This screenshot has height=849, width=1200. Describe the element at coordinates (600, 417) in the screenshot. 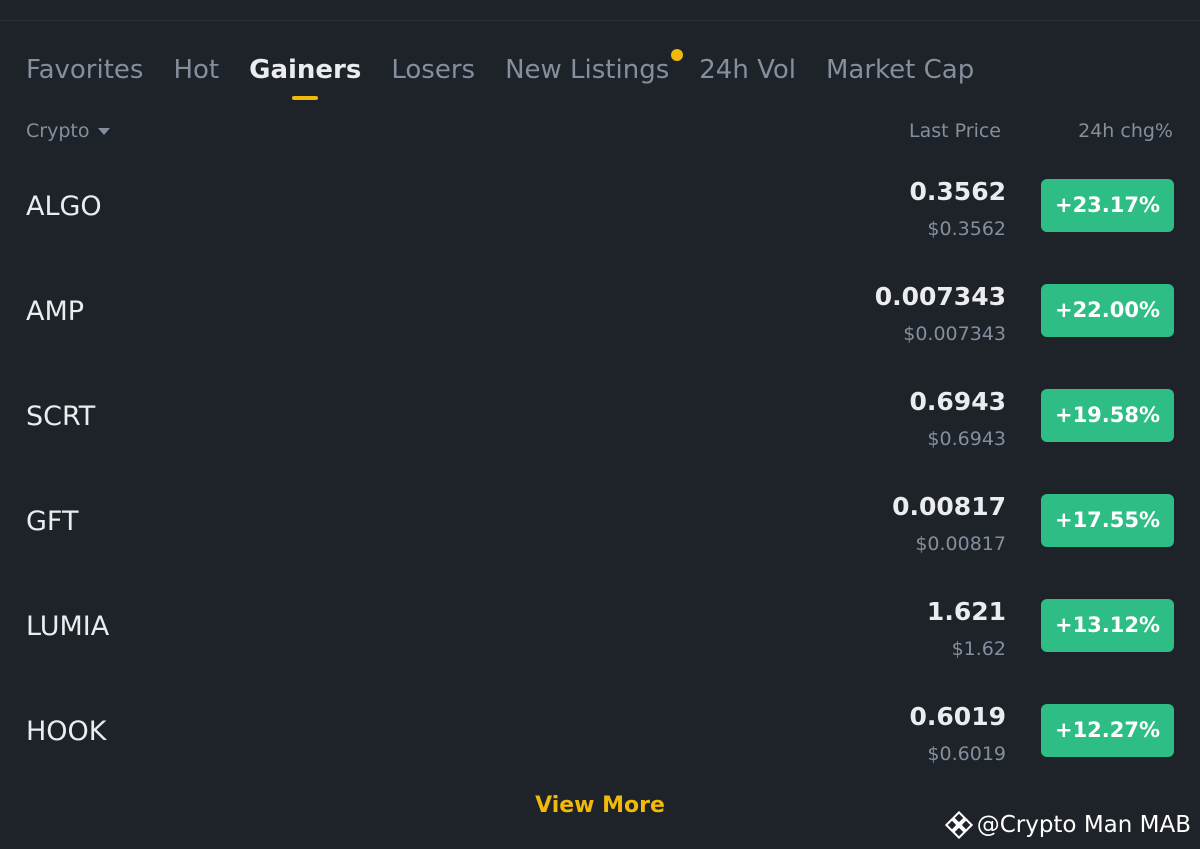

I see `list-item: SCRT 0.6943 $0.6943 +19.58%` at that location.